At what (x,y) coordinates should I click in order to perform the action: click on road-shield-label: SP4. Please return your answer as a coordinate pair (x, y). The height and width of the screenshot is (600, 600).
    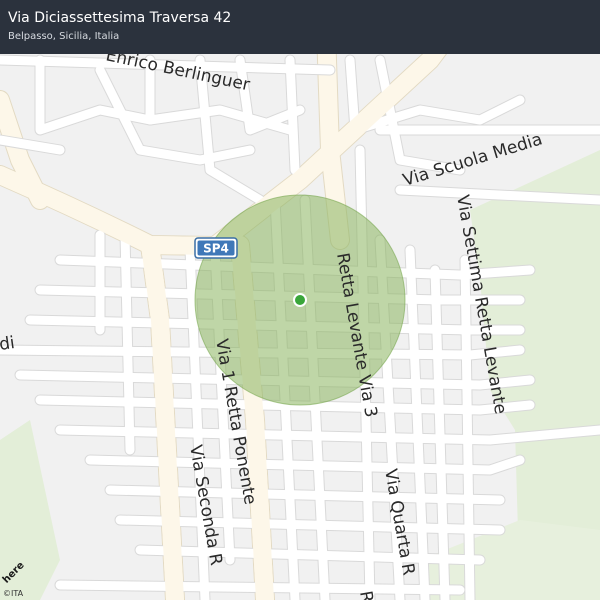
    Looking at the image, I should click on (216, 249).